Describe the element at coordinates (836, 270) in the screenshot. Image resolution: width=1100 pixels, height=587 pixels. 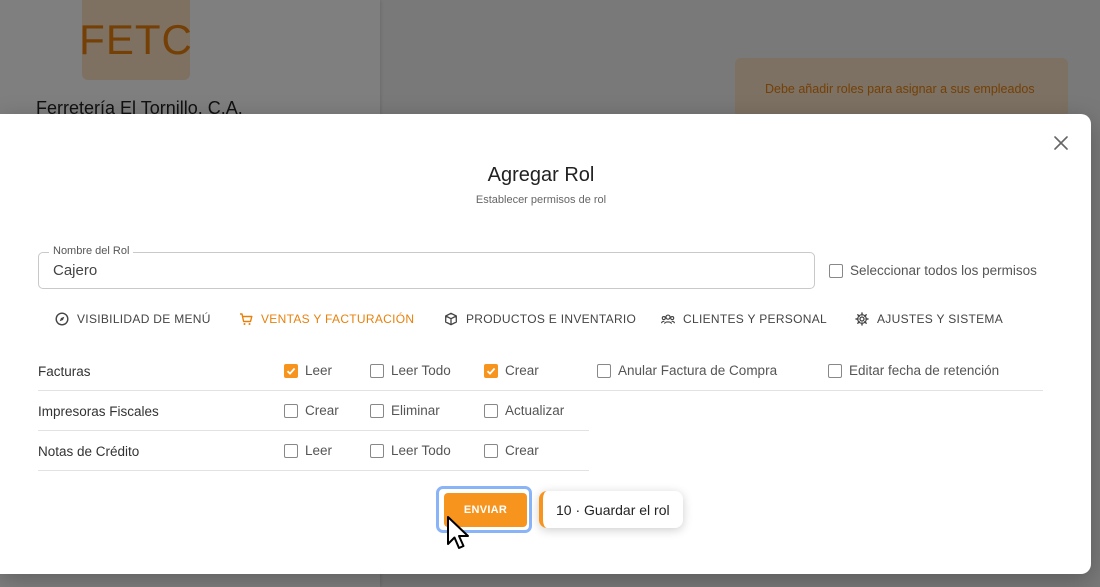
I see `select-all-checkbox` at that location.